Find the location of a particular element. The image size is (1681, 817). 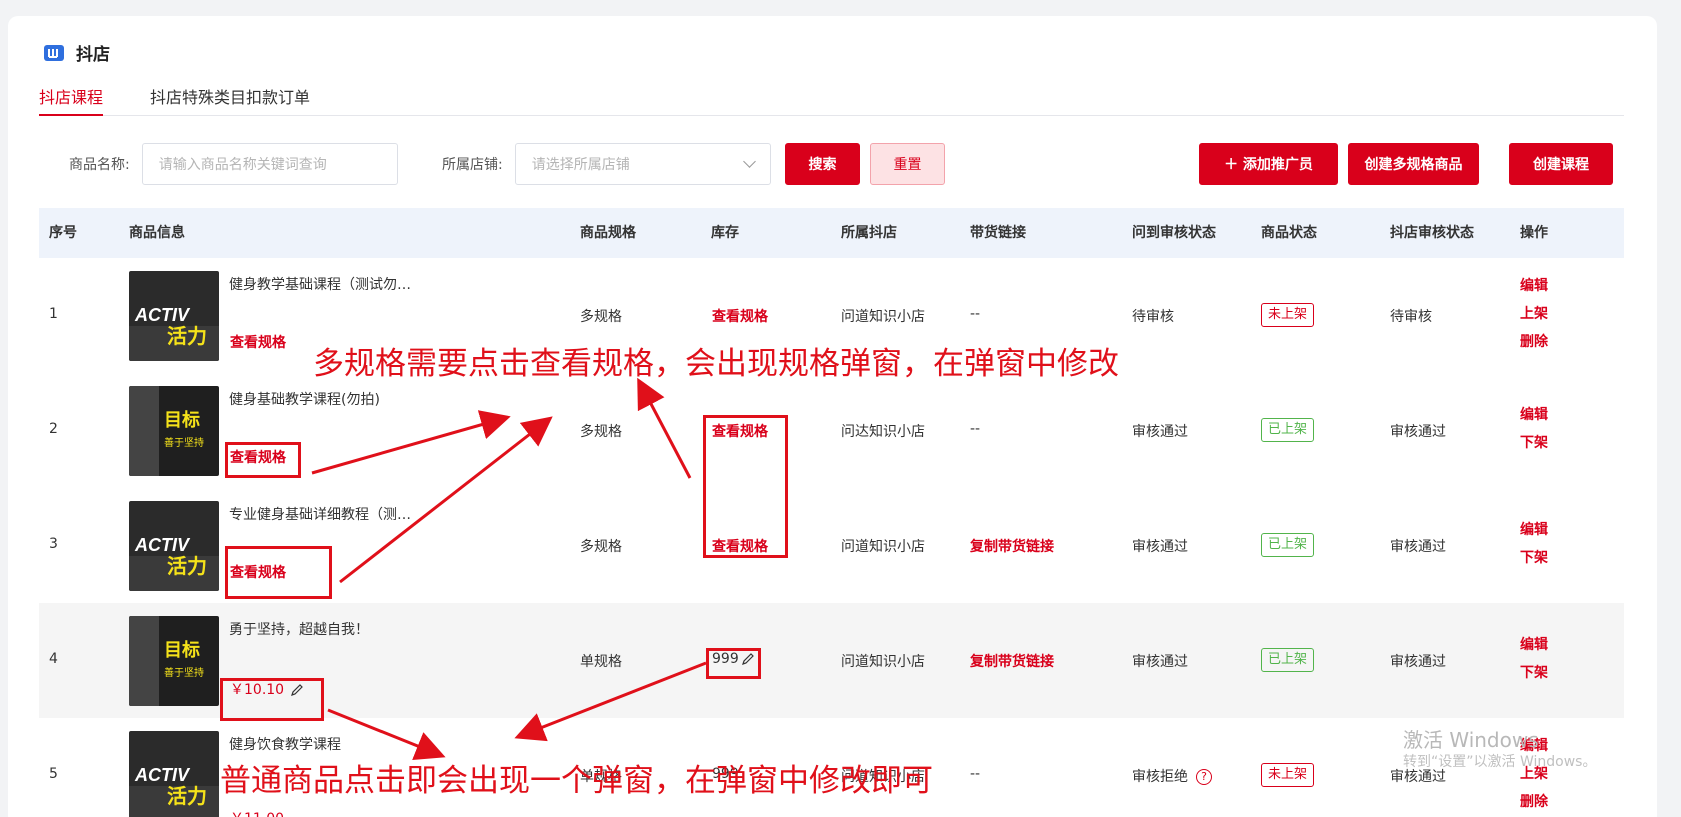

wendao-review-status: 待审核 is located at coordinates (1153, 317).